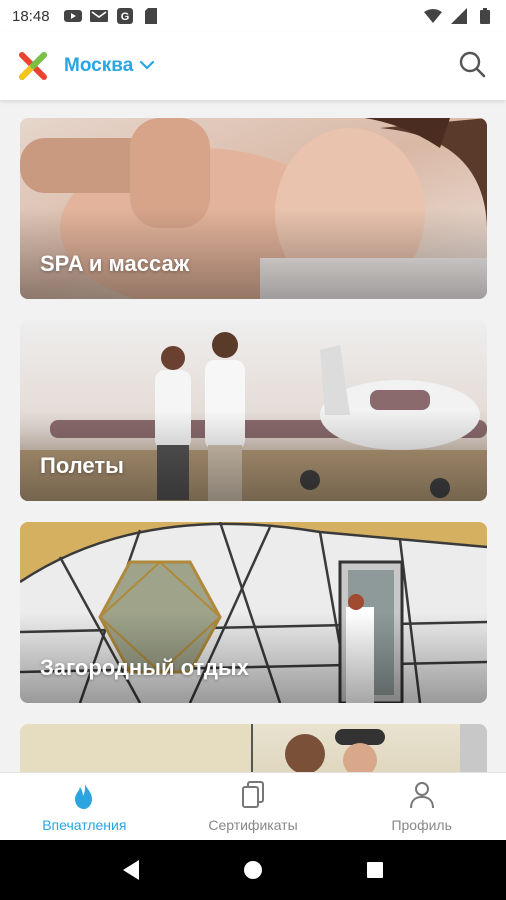  I want to click on impression-logo, so click(33, 66).